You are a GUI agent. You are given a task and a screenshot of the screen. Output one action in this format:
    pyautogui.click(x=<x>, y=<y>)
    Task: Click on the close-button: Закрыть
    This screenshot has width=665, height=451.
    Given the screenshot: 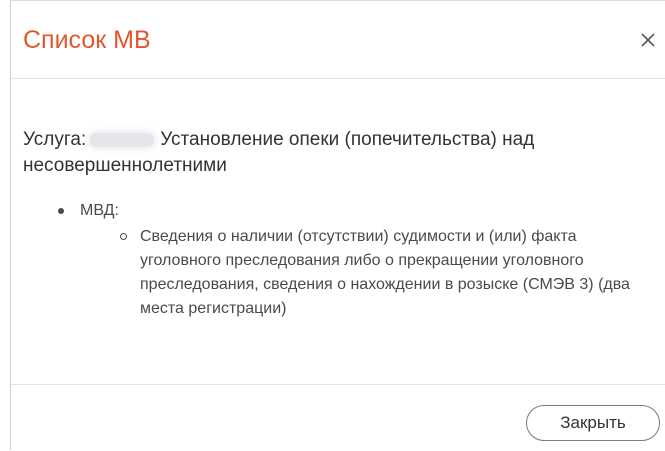 What is the action you would take?
    pyautogui.click(x=593, y=423)
    